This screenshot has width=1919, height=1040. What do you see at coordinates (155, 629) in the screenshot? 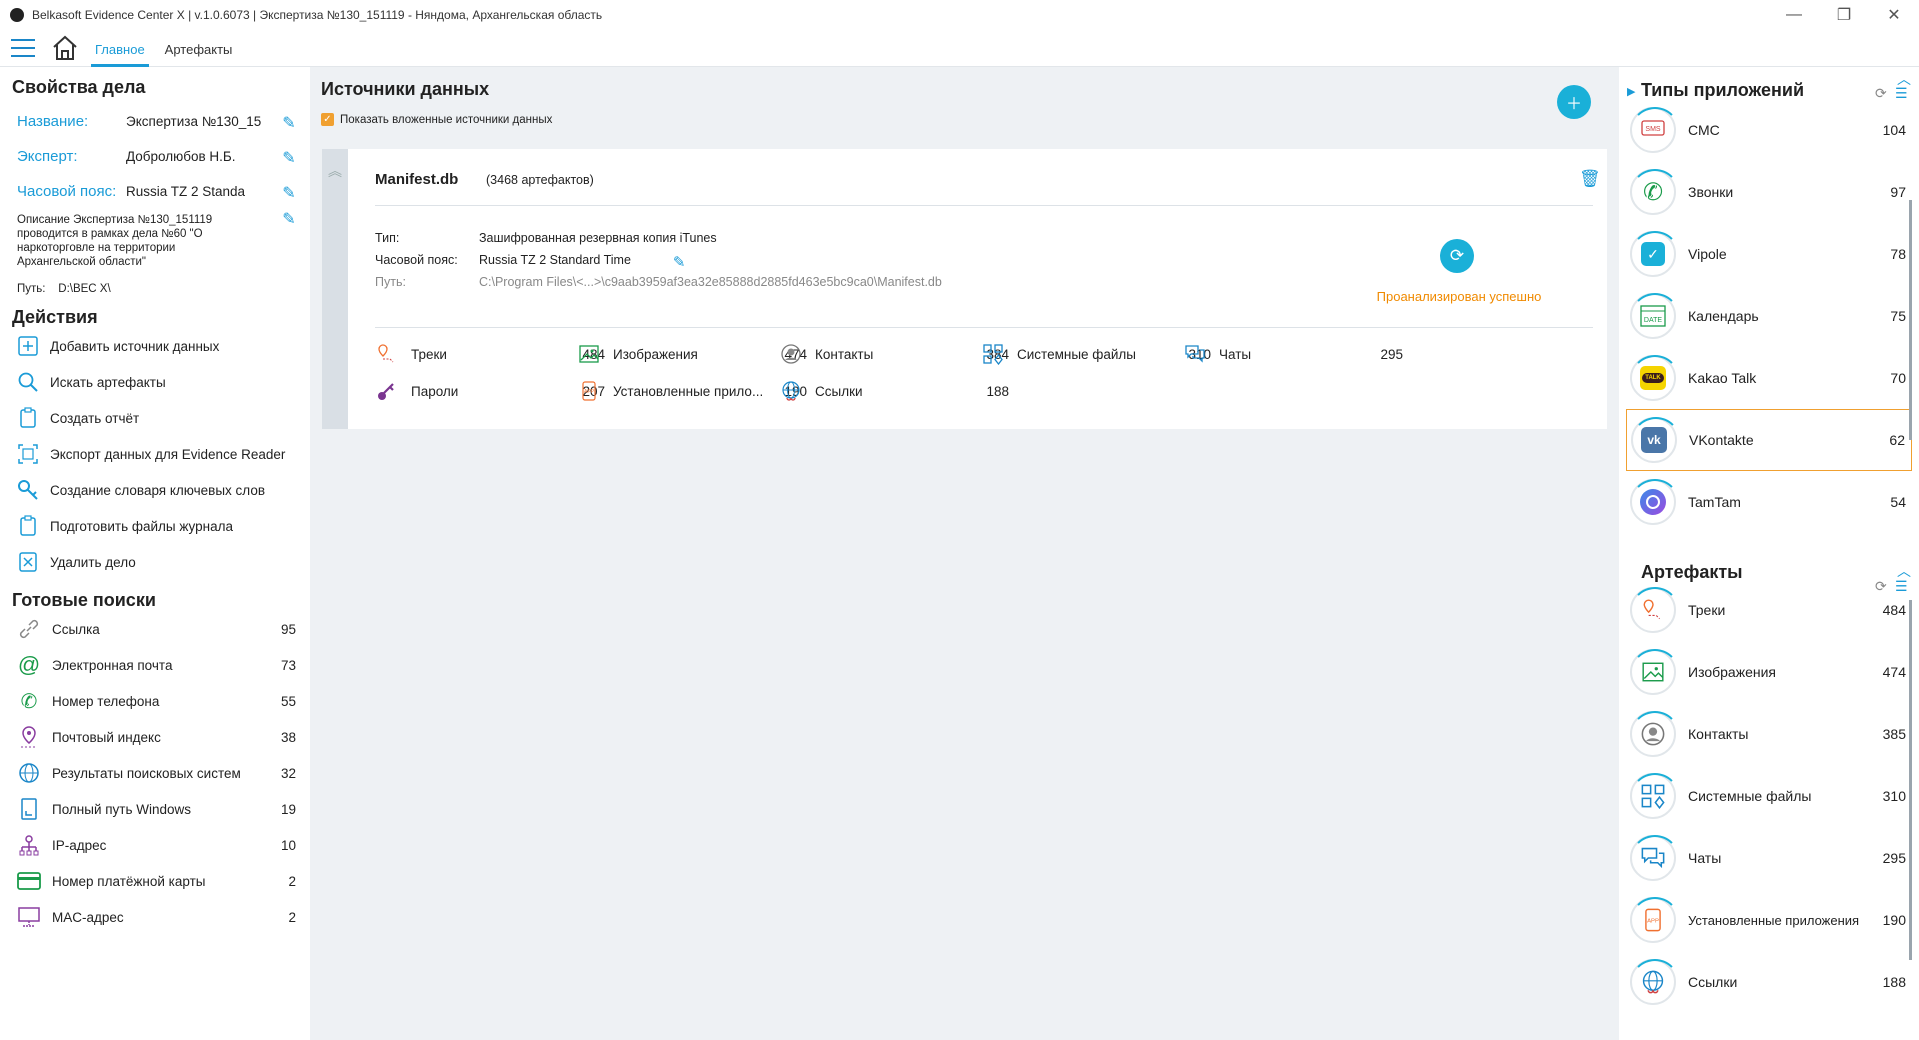
I see `search-link: Ссылка 95` at bounding box center [155, 629].